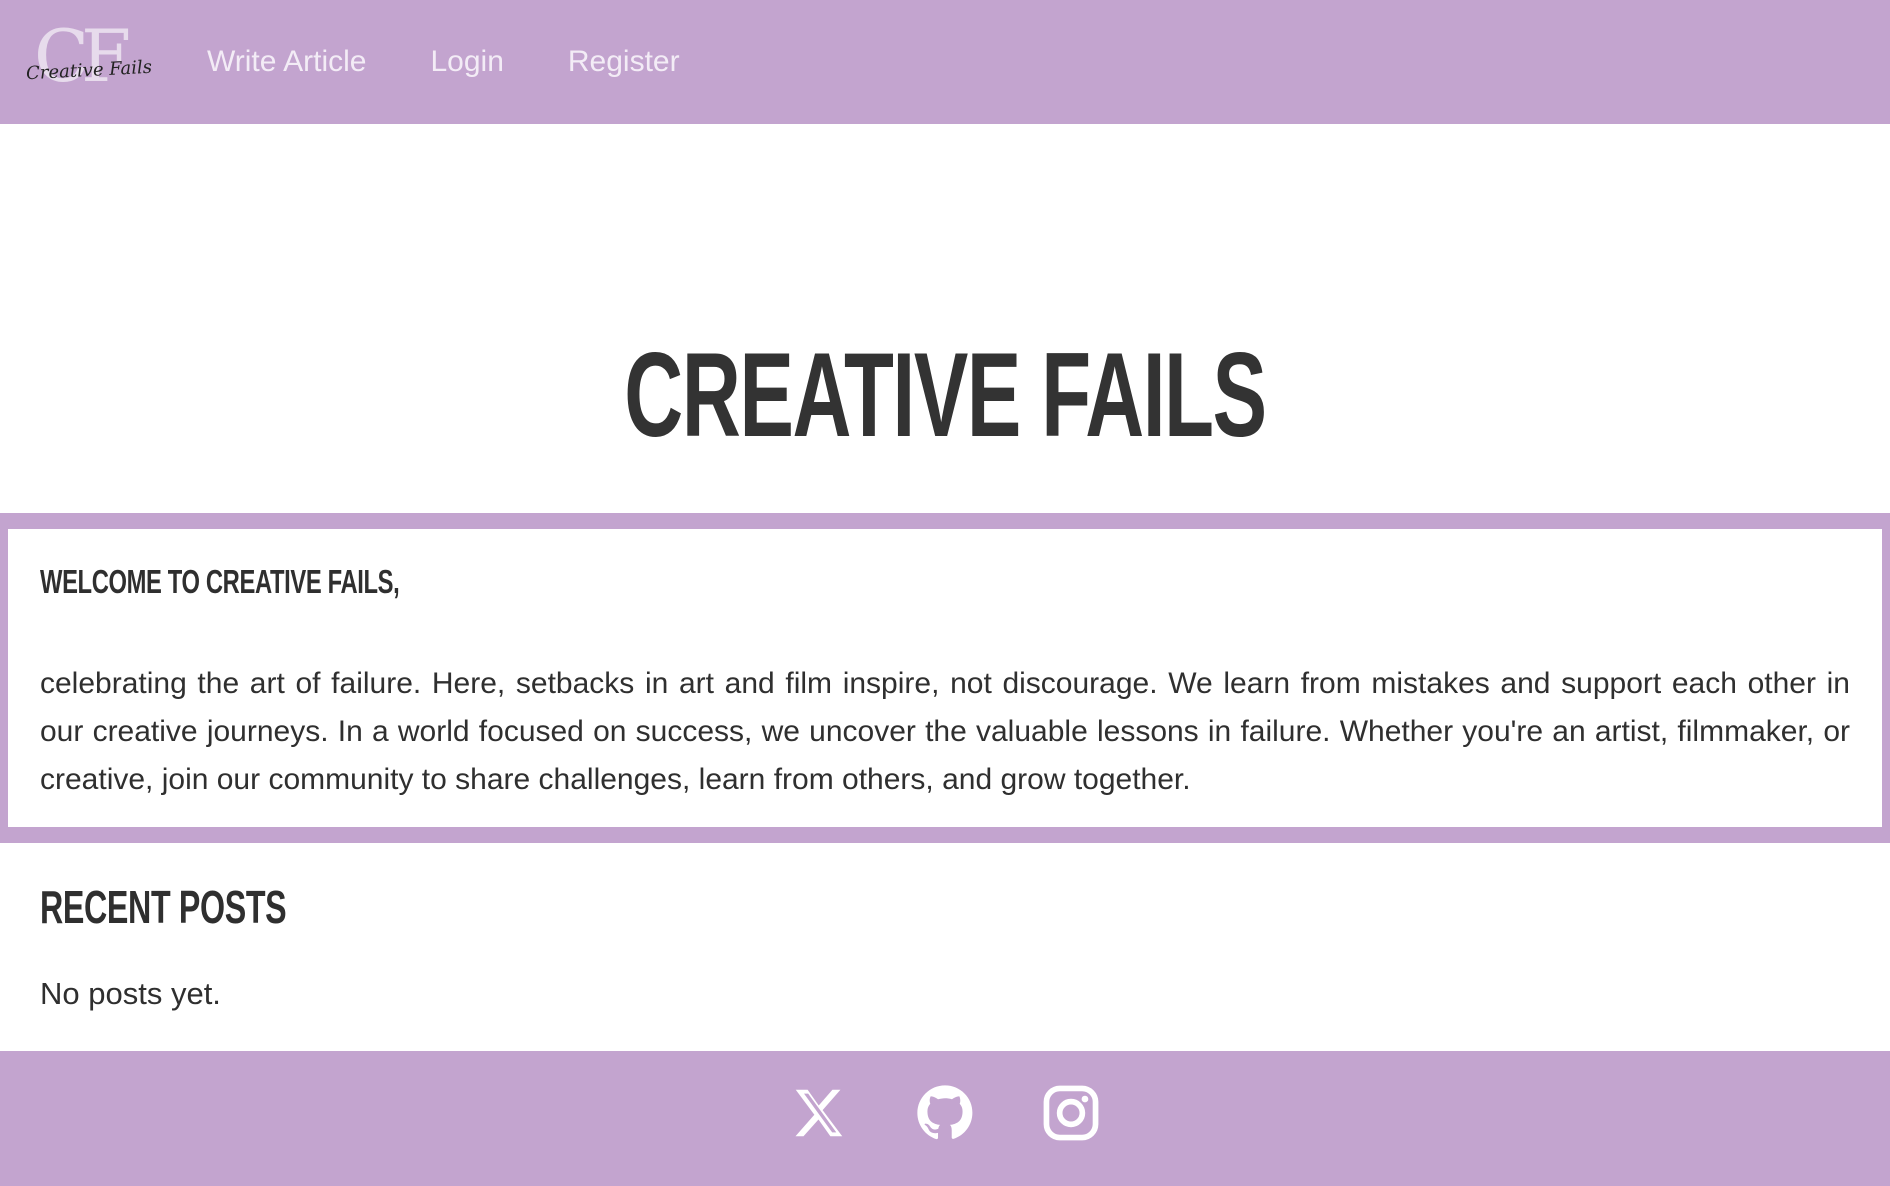 Image resolution: width=1890 pixels, height=1186 pixels. I want to click on main-nav: Write Article Login Register, so click(443, 62).